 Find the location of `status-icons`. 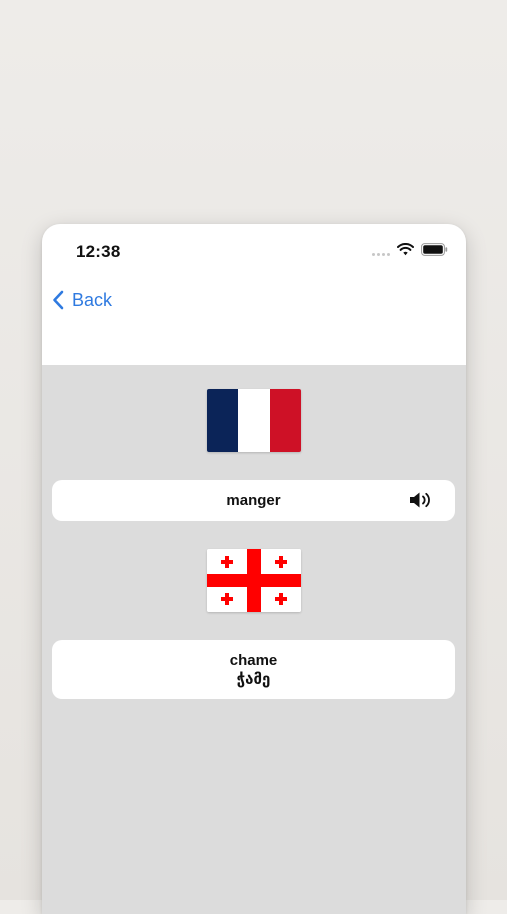

status-icons is located at coordinates (410, 249).